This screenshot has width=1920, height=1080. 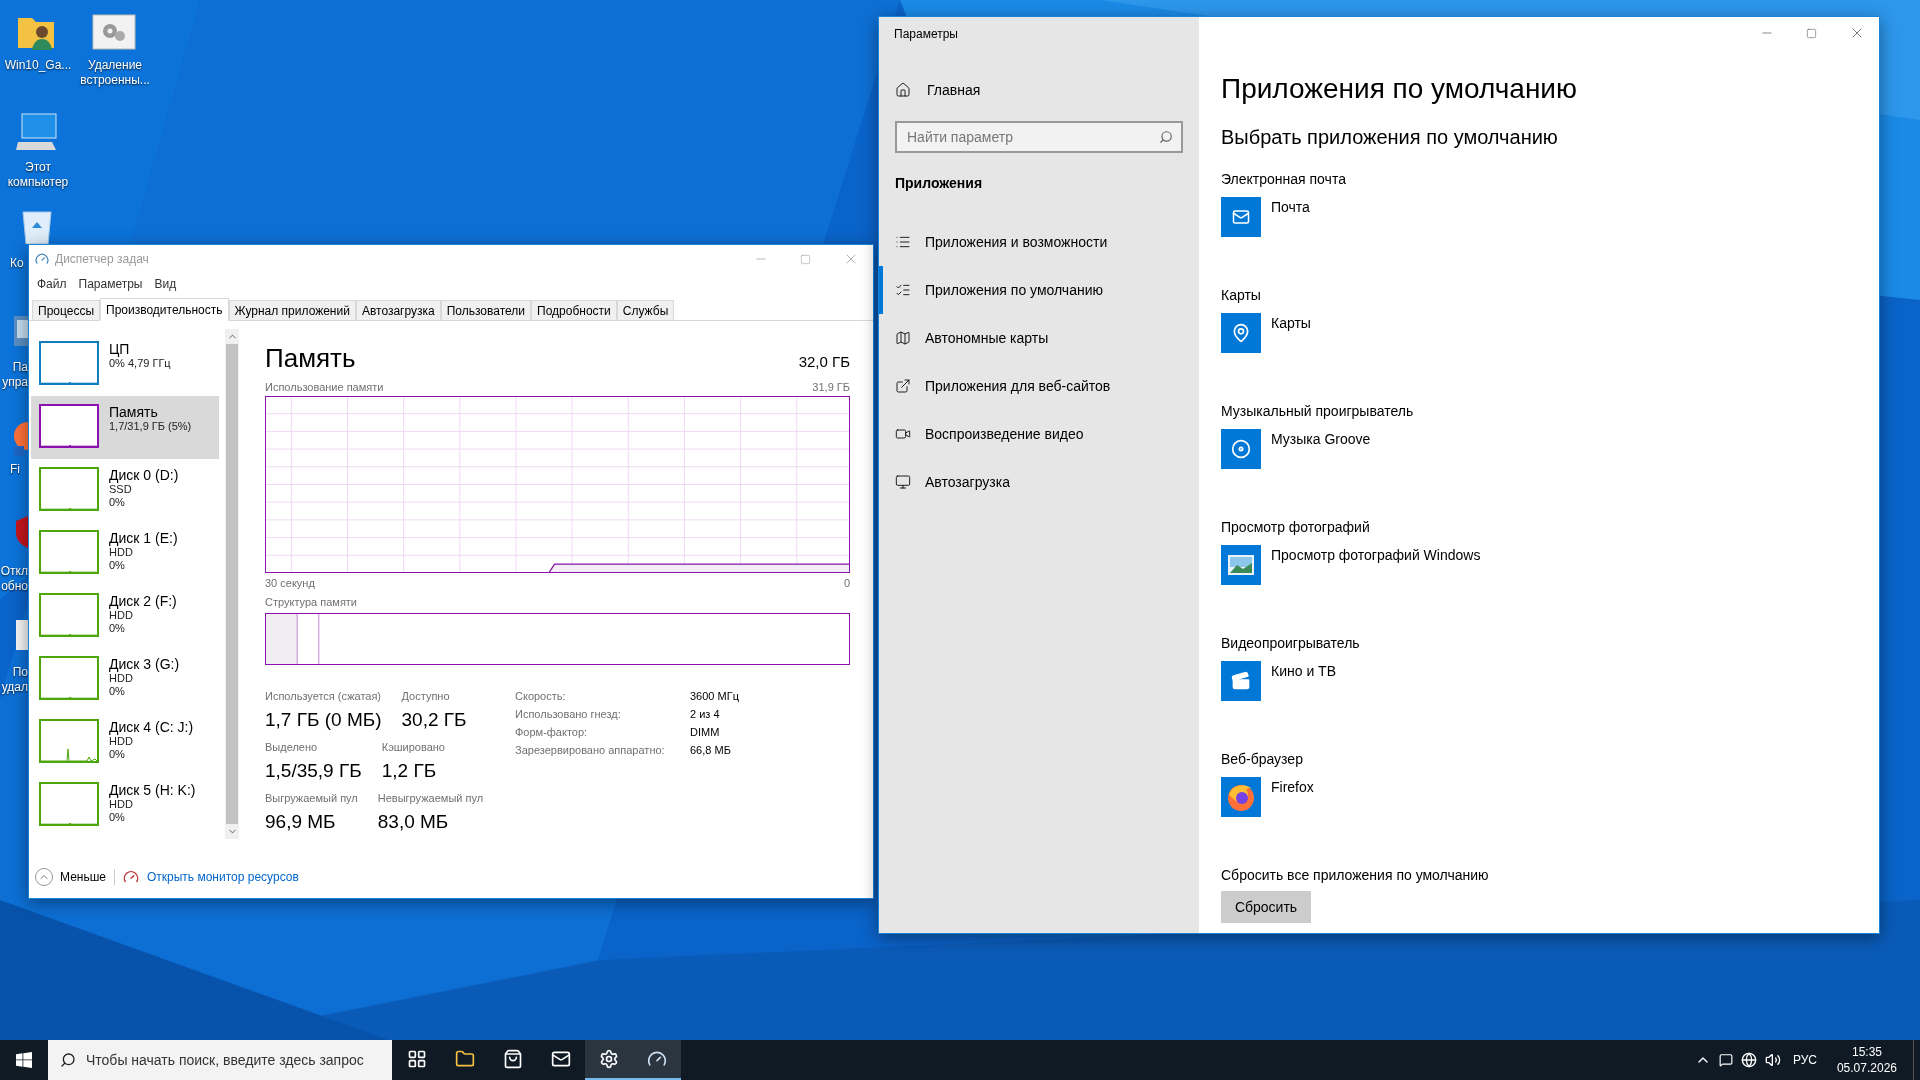 I want to click on stat-value: 83,0 МБ, so click(x=413, y=822).